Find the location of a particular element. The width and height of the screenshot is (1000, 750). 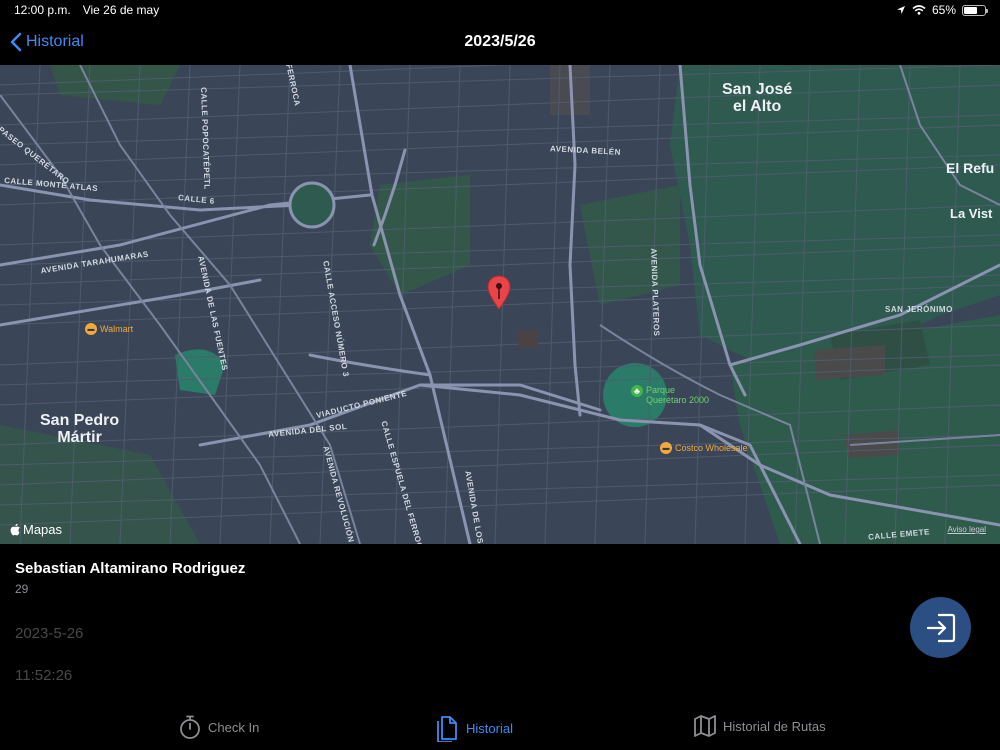

tree-icon: ♣ is located at coordinates (637, 391).